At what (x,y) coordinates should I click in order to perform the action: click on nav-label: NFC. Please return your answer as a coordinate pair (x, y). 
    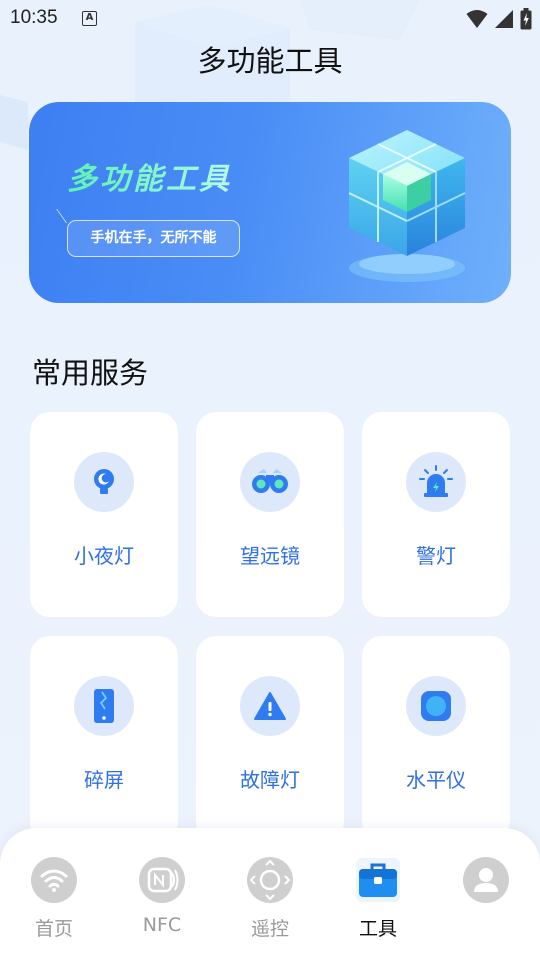
    Looking at the image, I should click on (162, 925).